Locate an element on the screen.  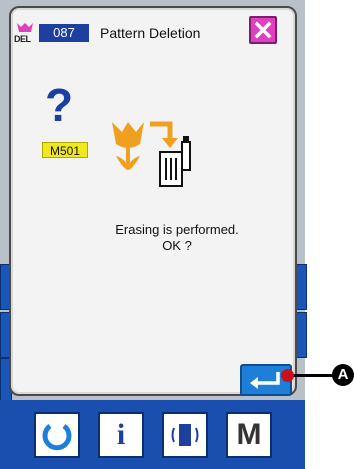
message-code-badge: M501 is located at coordinates (65, 150).